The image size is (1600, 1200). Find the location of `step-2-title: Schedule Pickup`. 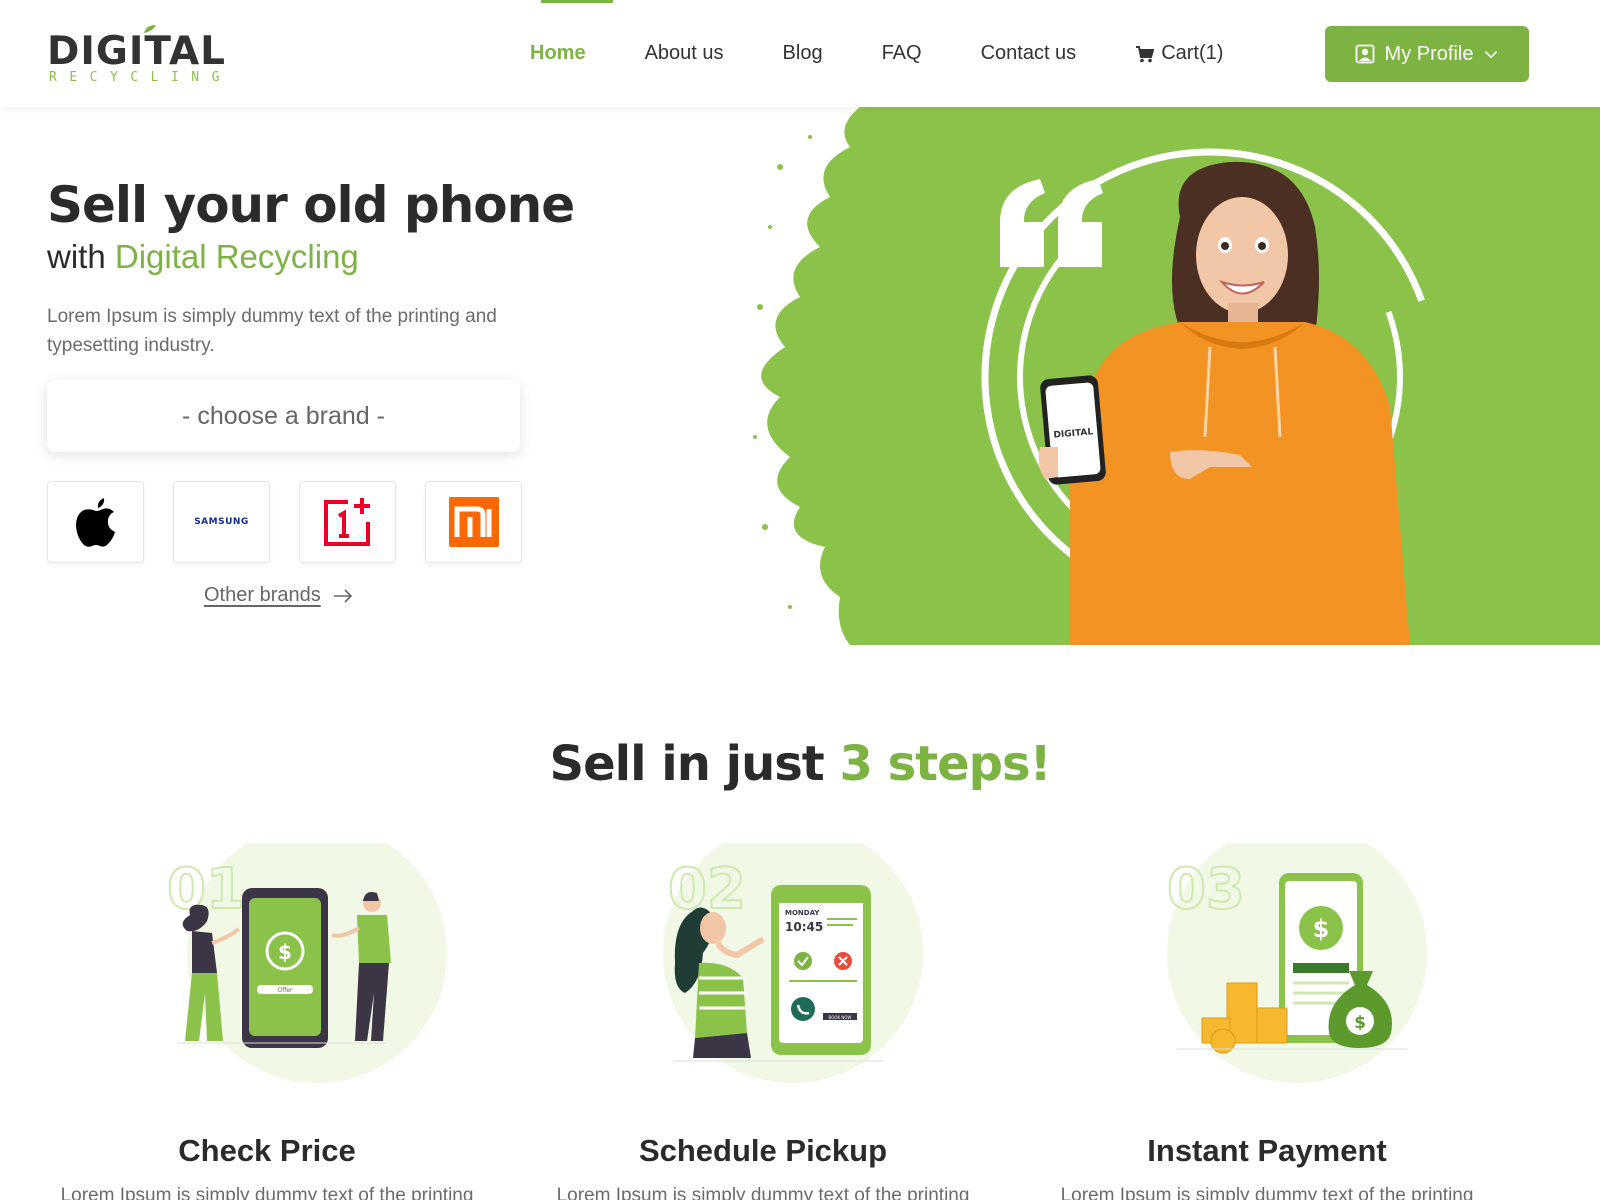

step-2-title: Schedule Pickup is located at coordinates (763, 1150).